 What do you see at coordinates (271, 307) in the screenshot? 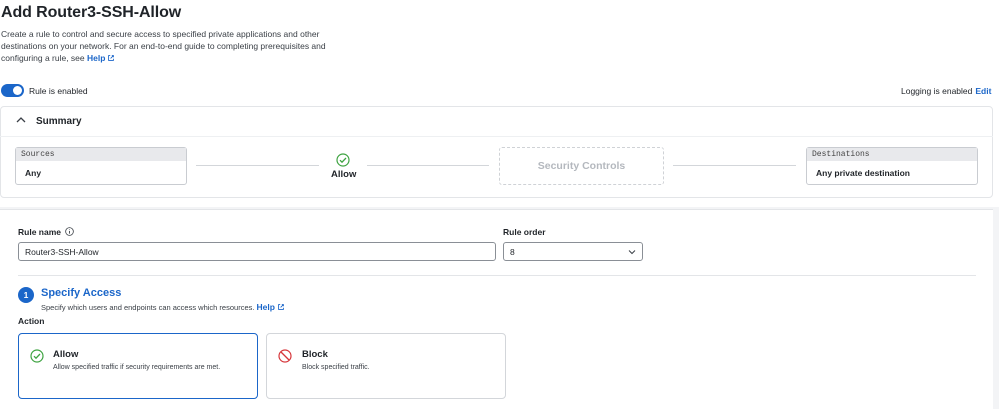
I see `step-help-link: Help` at bounding box center [271, 307].